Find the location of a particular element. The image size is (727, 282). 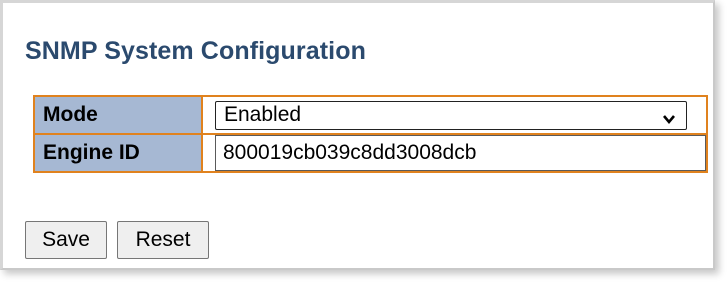

table-row: Engine ID 800019cb039c8dd3008dcb is located at coordinates (370, 153).